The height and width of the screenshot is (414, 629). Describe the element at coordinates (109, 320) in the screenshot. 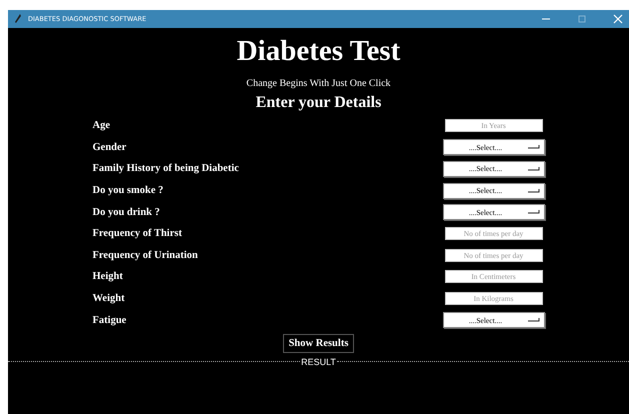

I see `field-label: Fatigue` at that location.